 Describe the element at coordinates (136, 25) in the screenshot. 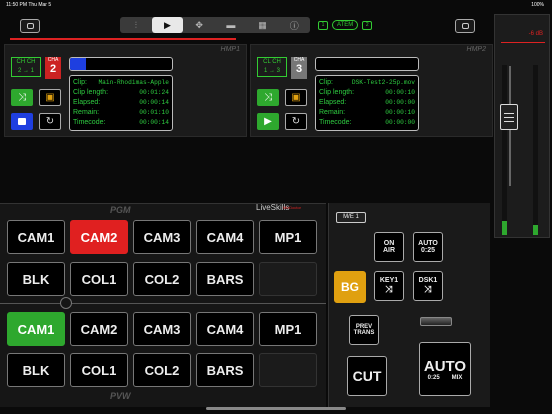

I see `view-tab-mixer-icon: ⫶` at that location.